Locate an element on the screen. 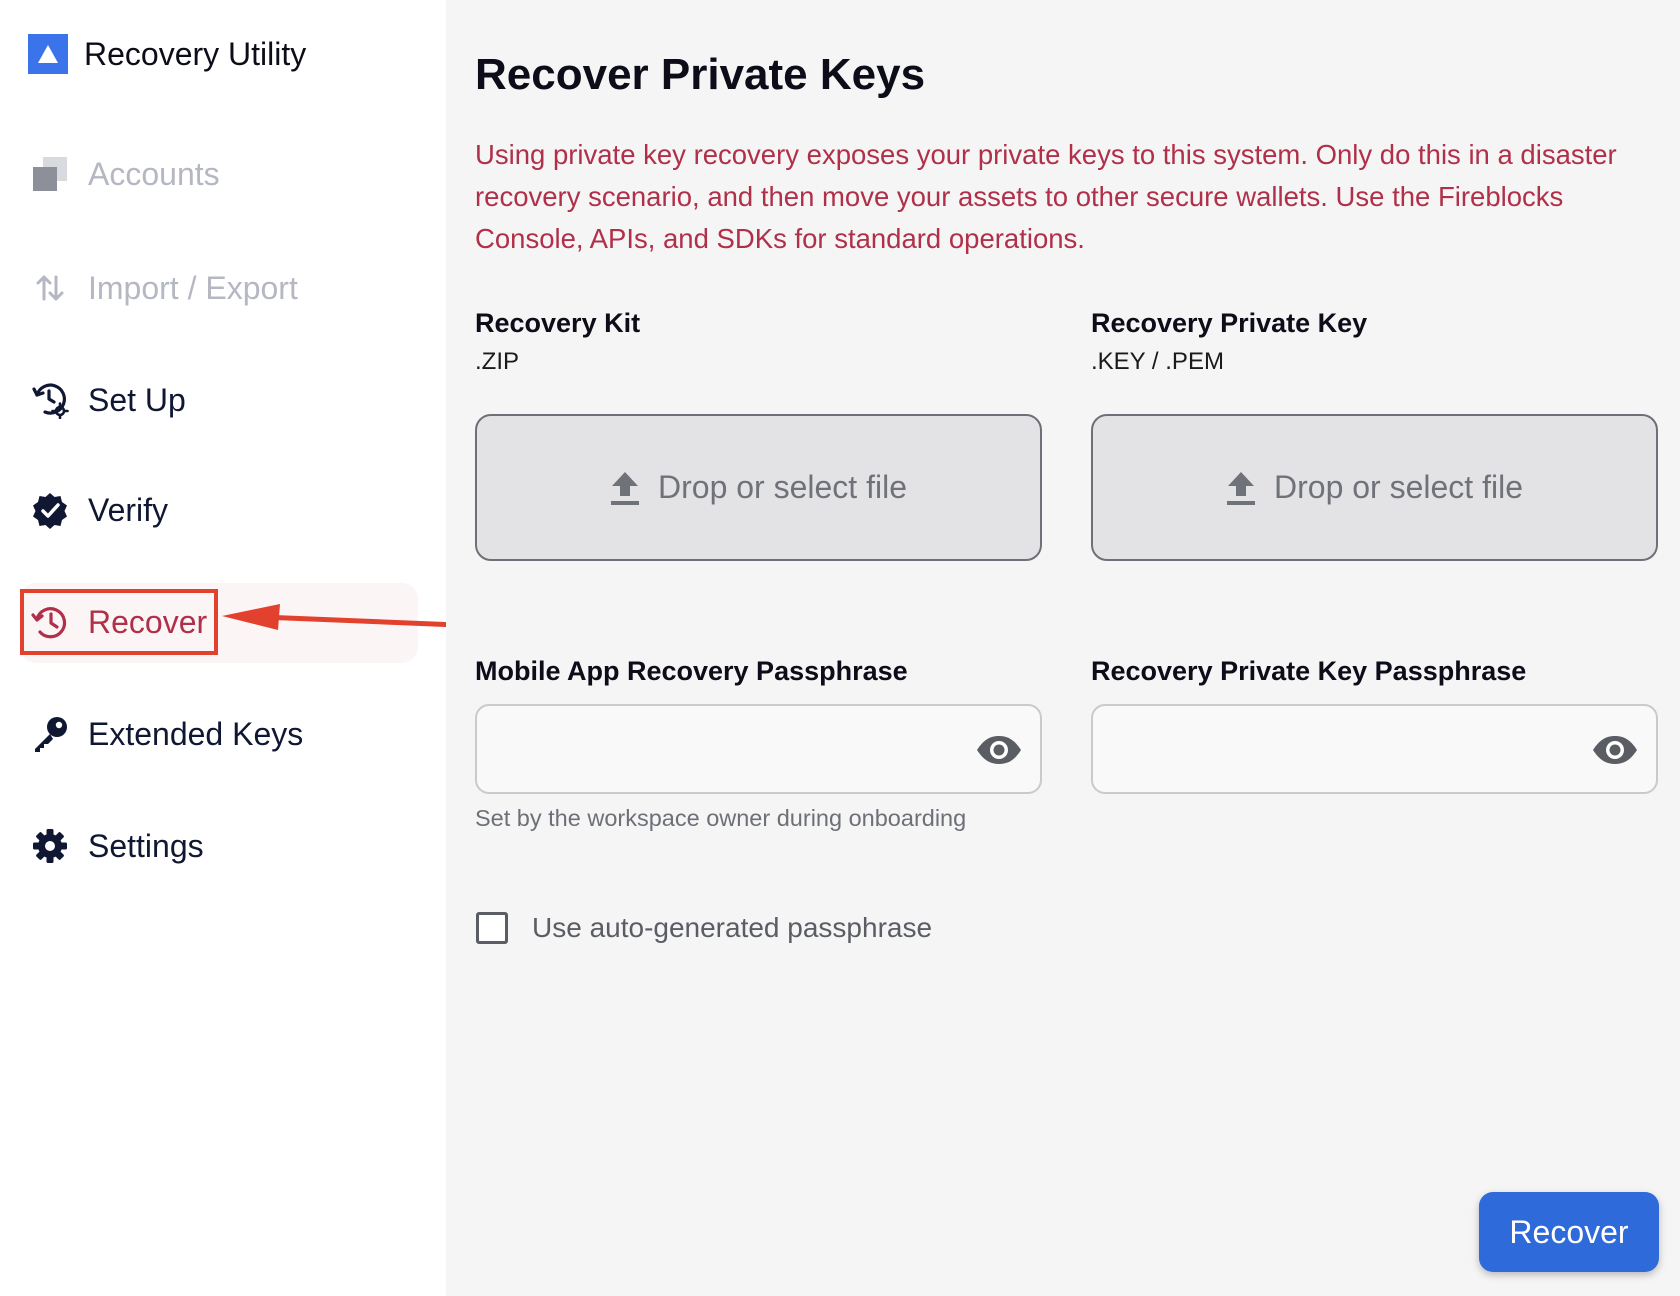 The height and width of the screenshot is (1296, 1680). mobile-passphrase-input is located at coordinates (728, 750).